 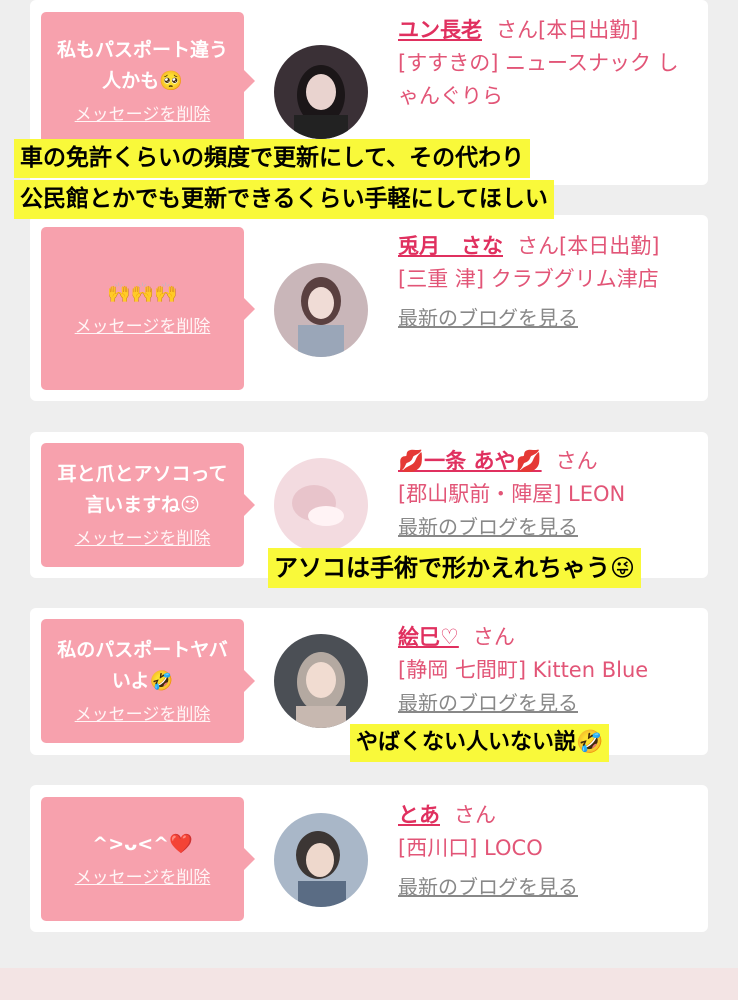 What do you see at coordinates (142, 489) in the screenshot?
I see `message-text: 耳と爪とアソコって言いますね😉` at bounding box center [142, 489].